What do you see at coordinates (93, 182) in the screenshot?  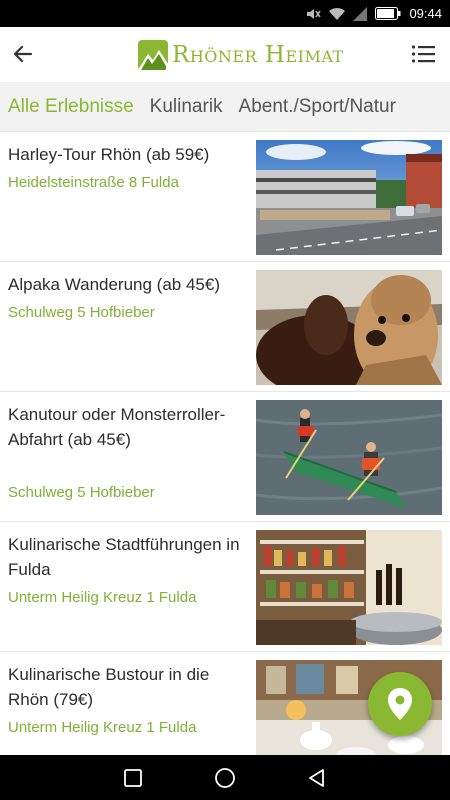 I see `item-address: Heidelsteinstraße 8 Fulda` at bounding box center [93, 182].